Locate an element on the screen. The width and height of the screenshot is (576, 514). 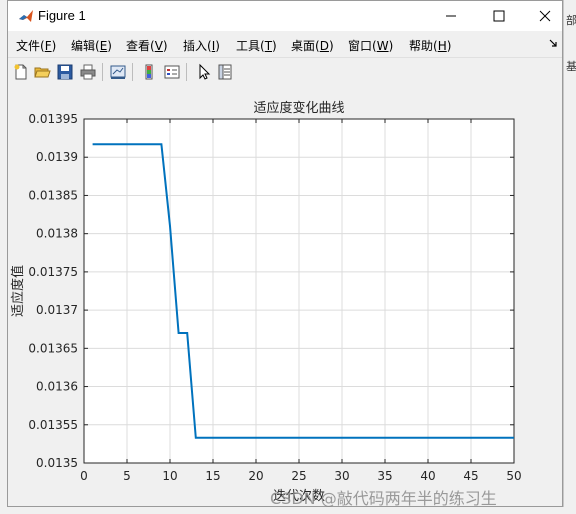
x-tick-label: 15 is located at coordinates (212, 476).